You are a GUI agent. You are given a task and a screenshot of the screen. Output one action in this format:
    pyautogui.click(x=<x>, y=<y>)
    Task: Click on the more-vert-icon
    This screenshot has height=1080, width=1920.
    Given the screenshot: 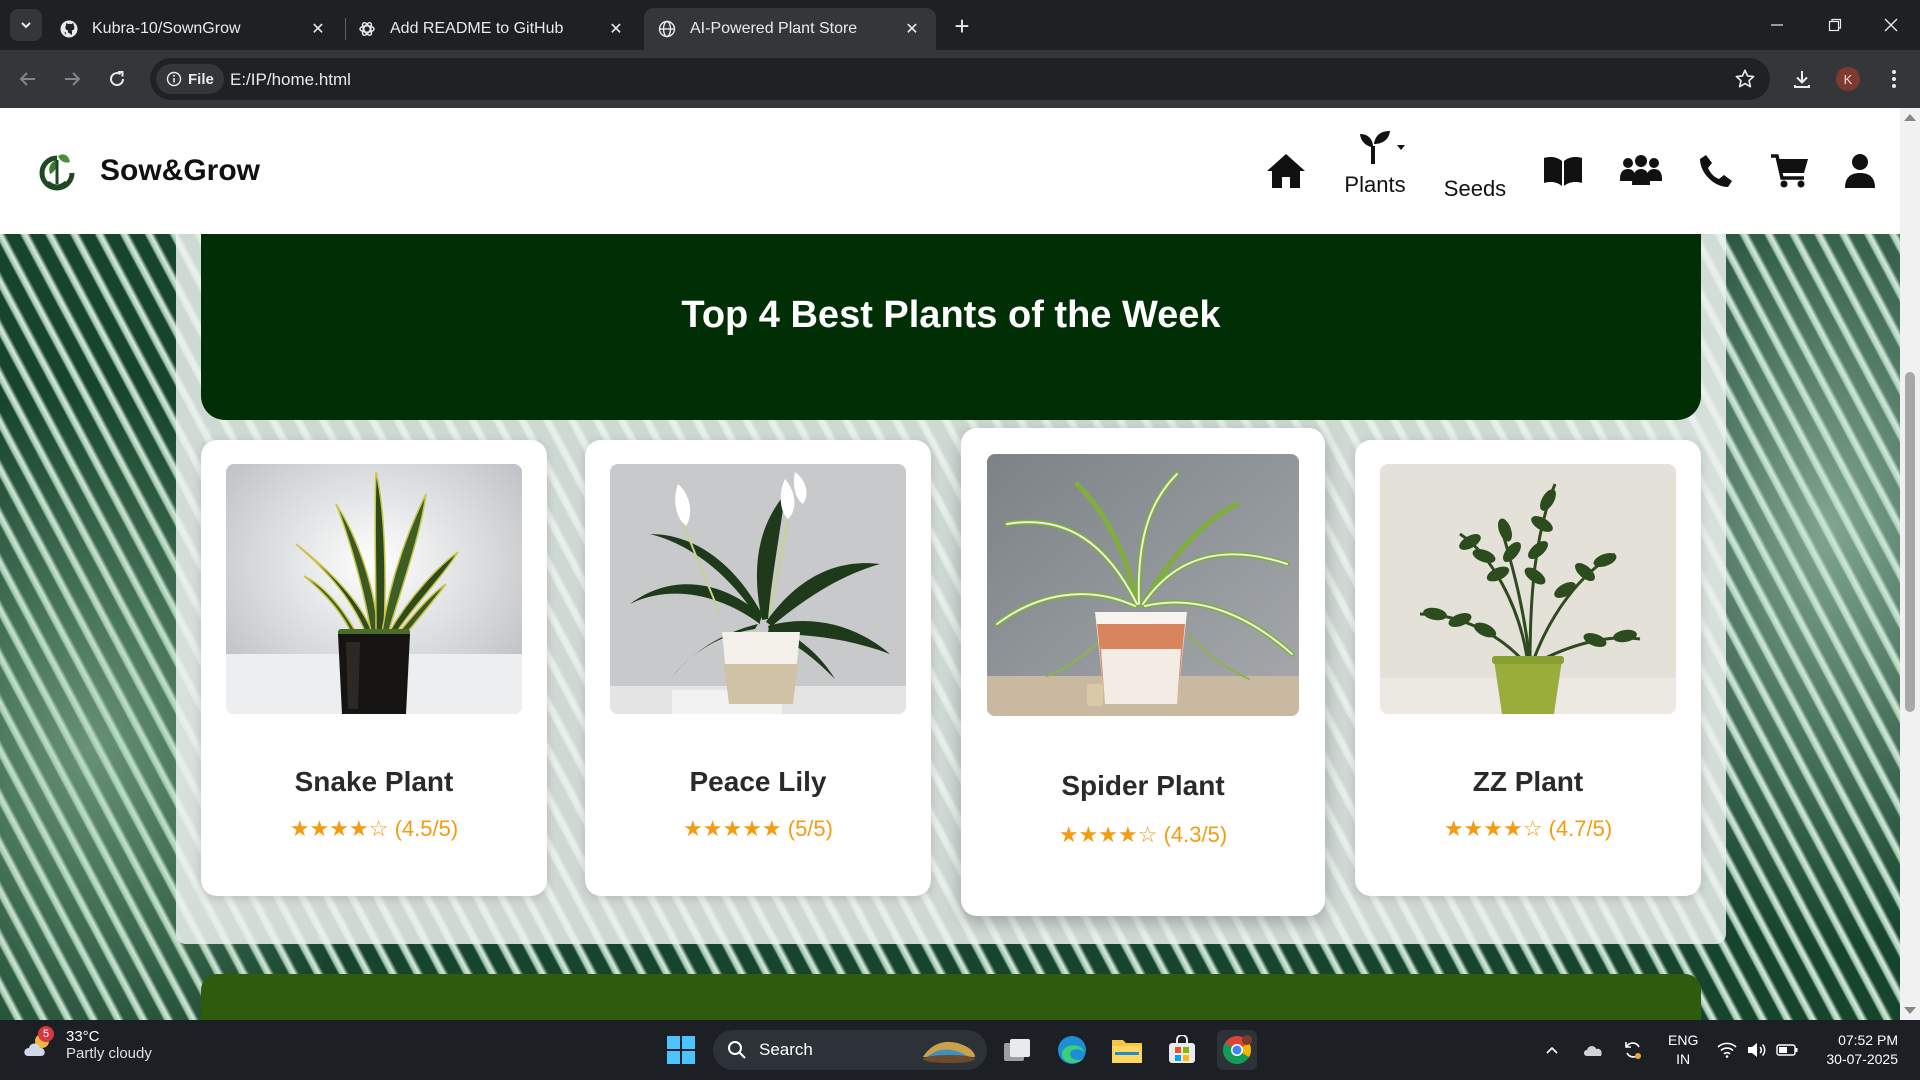 What is the action you would take?
    pyautogui.click(x=1894, y=79)
    